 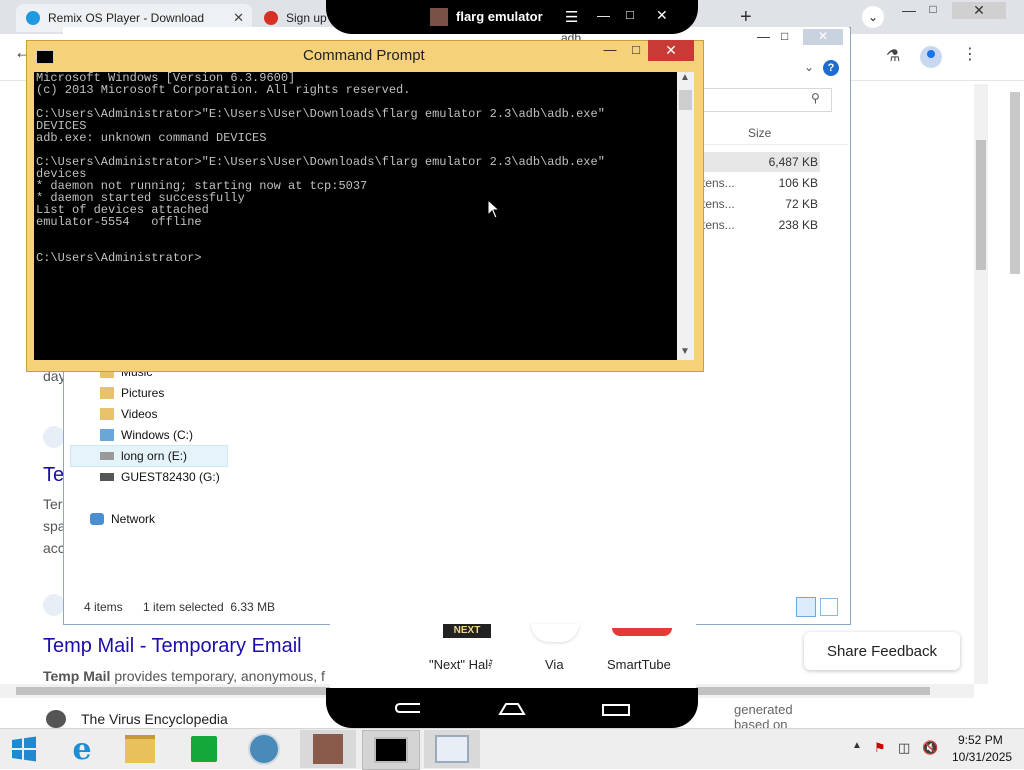 I want to click on nav-label: Network, so click(x=133, y=519).